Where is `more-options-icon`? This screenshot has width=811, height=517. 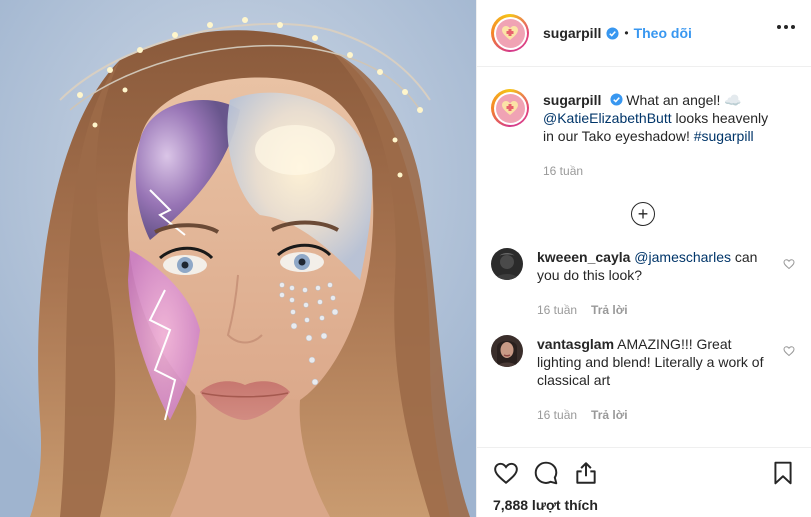
more-options-icon is located at coordinates (786, 27).